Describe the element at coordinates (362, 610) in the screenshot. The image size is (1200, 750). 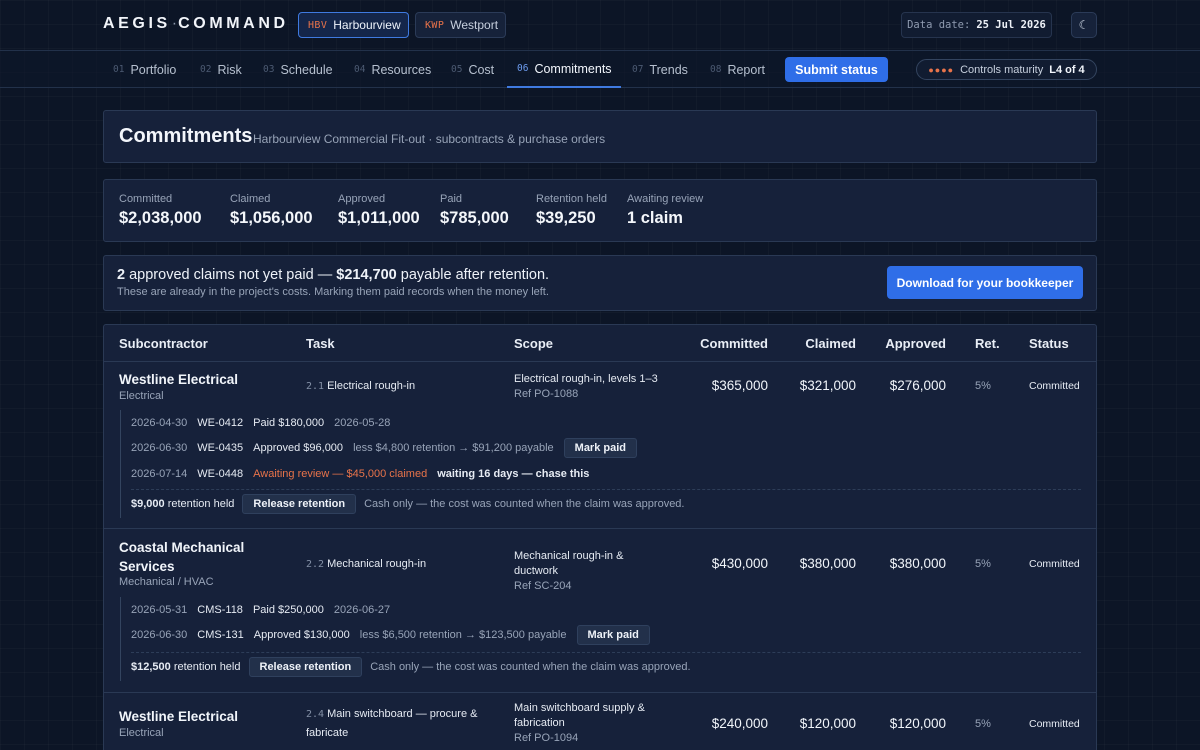
I see `claim-paid-date: 2026-06-27` at that location.